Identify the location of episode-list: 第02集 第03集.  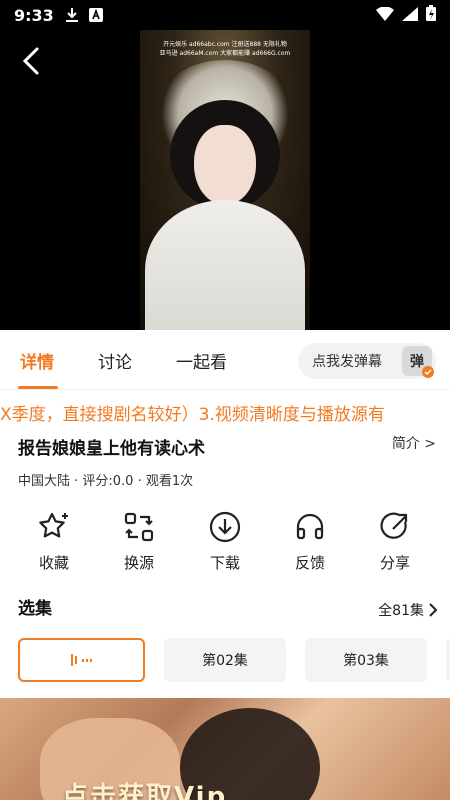
(225, 661).